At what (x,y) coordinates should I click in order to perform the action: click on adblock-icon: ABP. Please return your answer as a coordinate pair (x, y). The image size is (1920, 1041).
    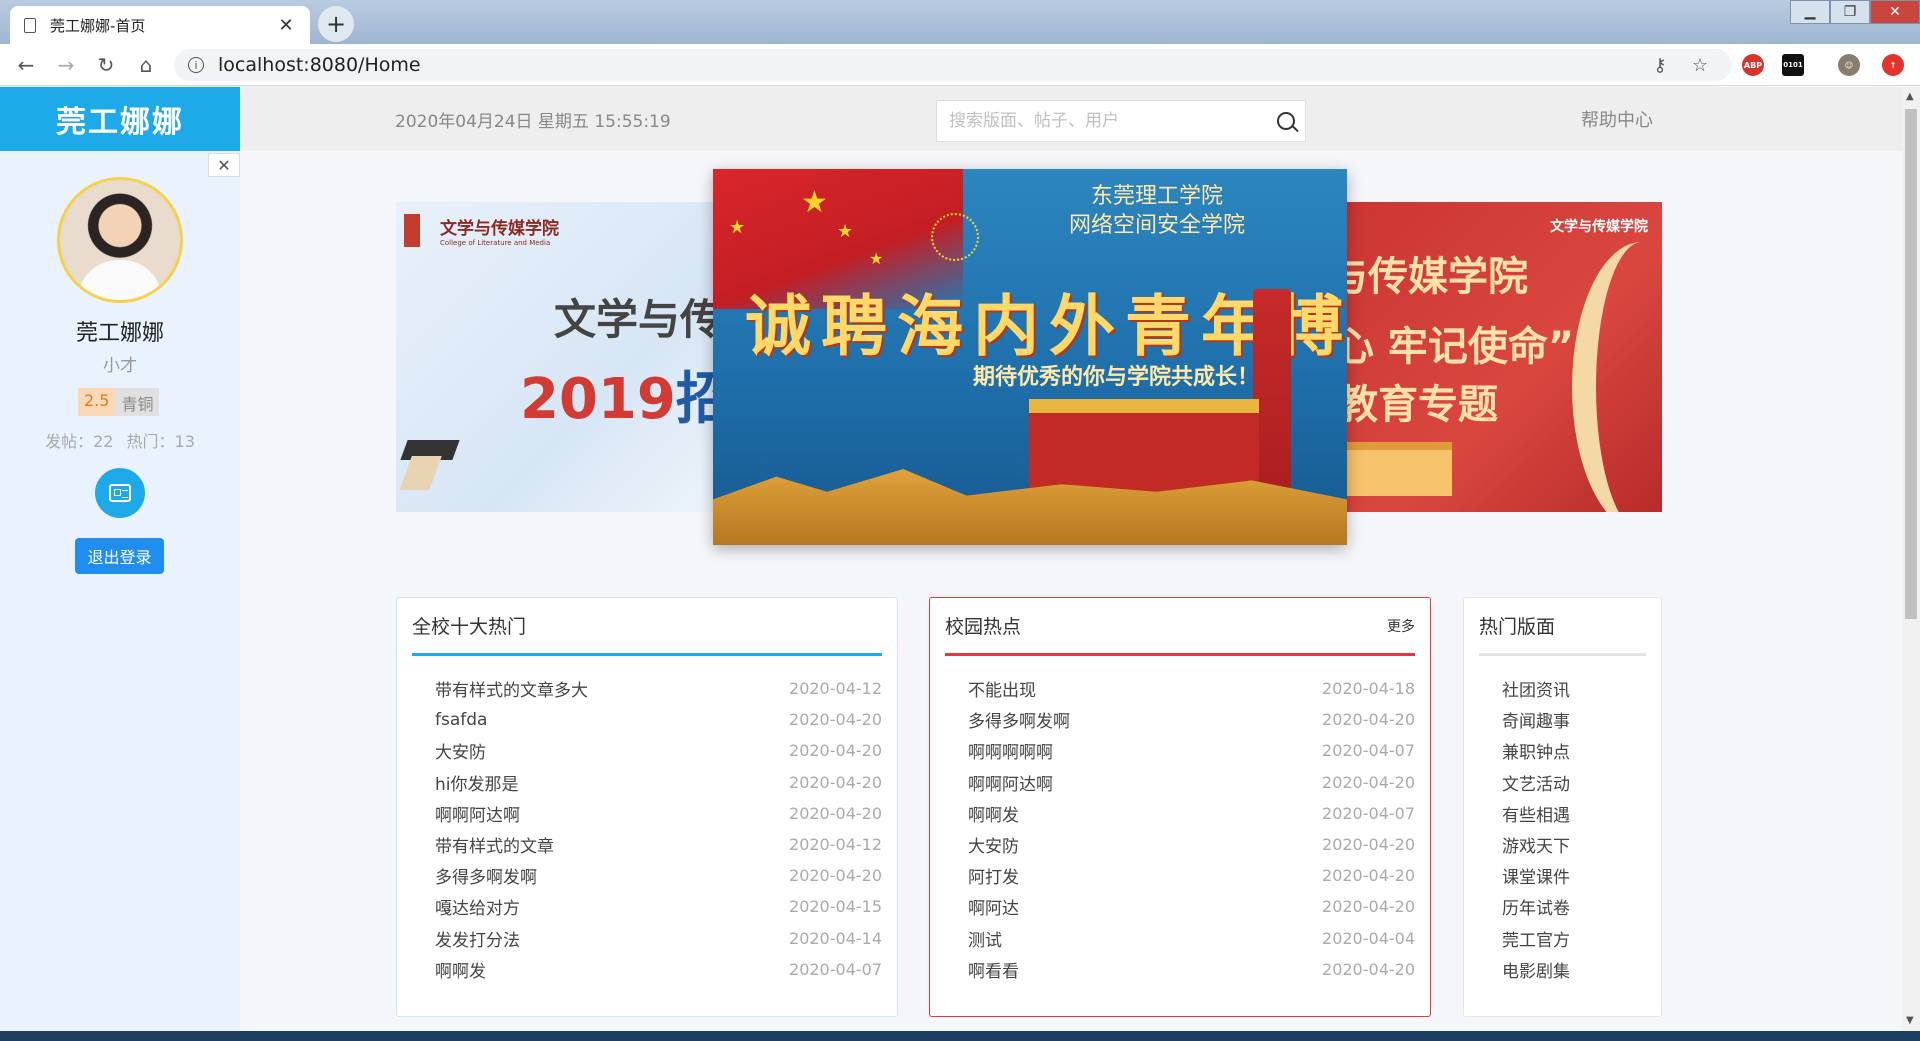
    Looking at the image, I should click on (1753, 65).